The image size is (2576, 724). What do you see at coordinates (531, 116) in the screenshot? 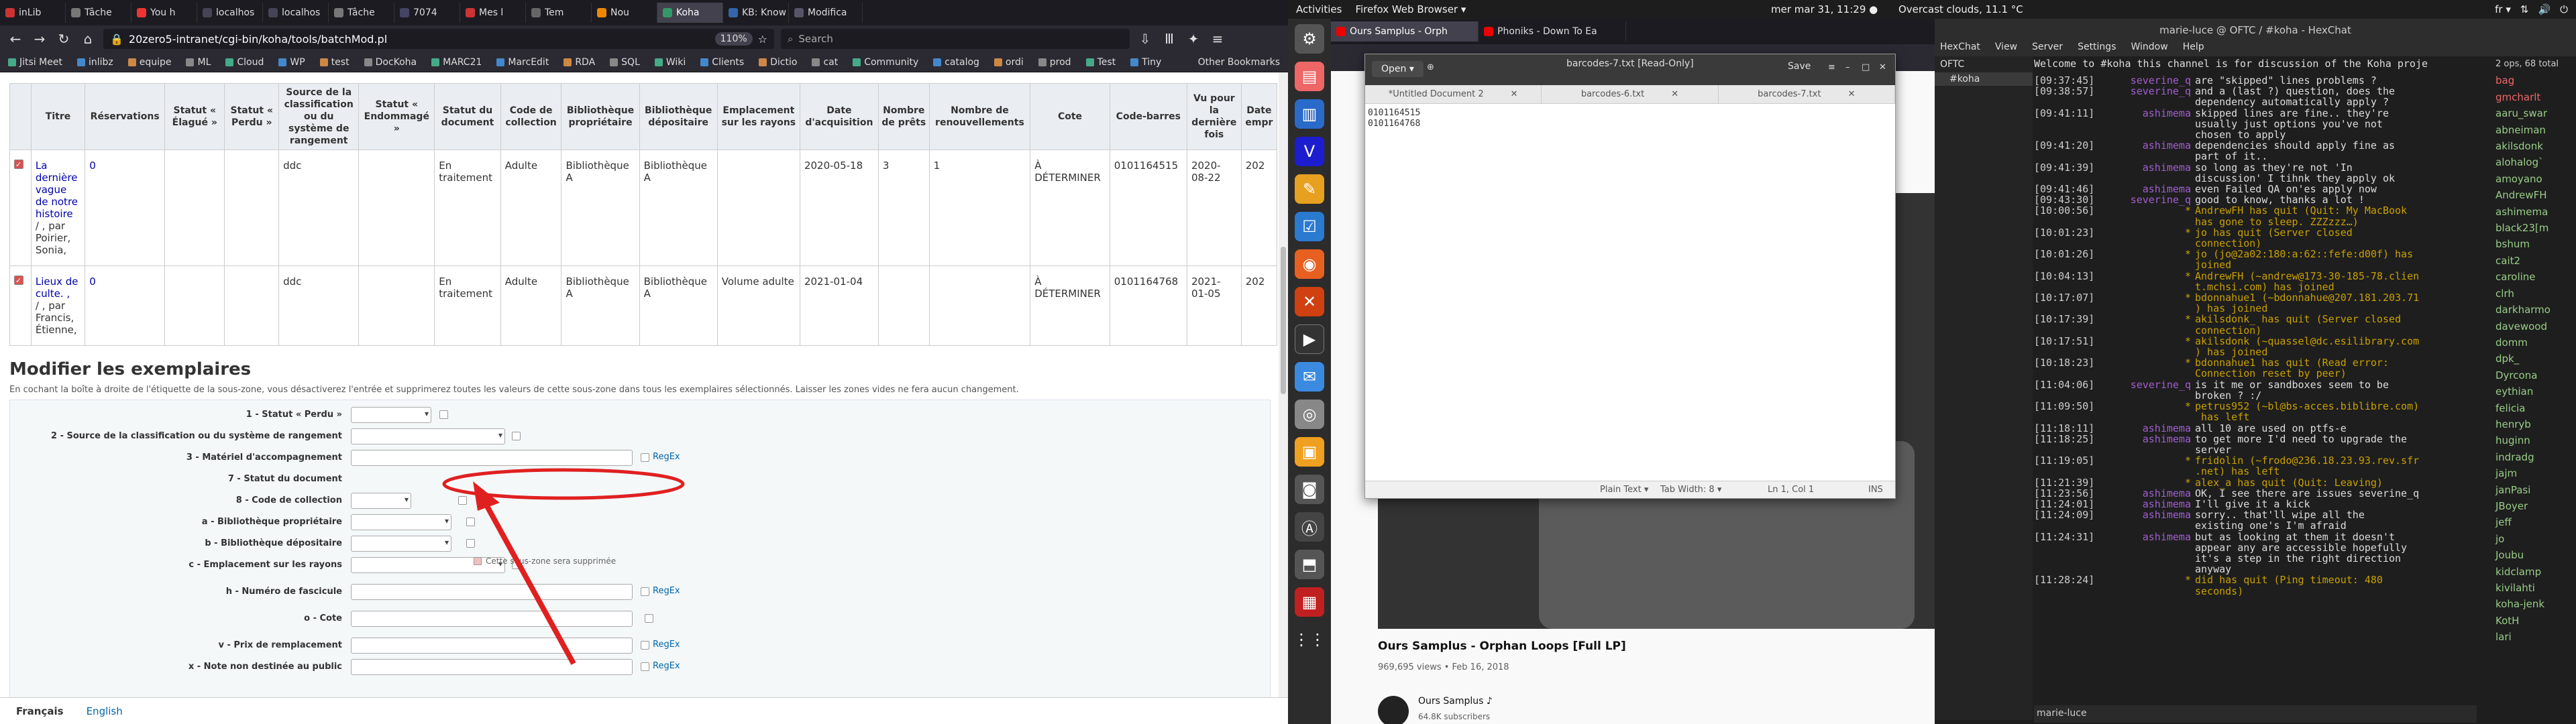
I see `column-header: Code de collection` at bounding box center [531, 116].